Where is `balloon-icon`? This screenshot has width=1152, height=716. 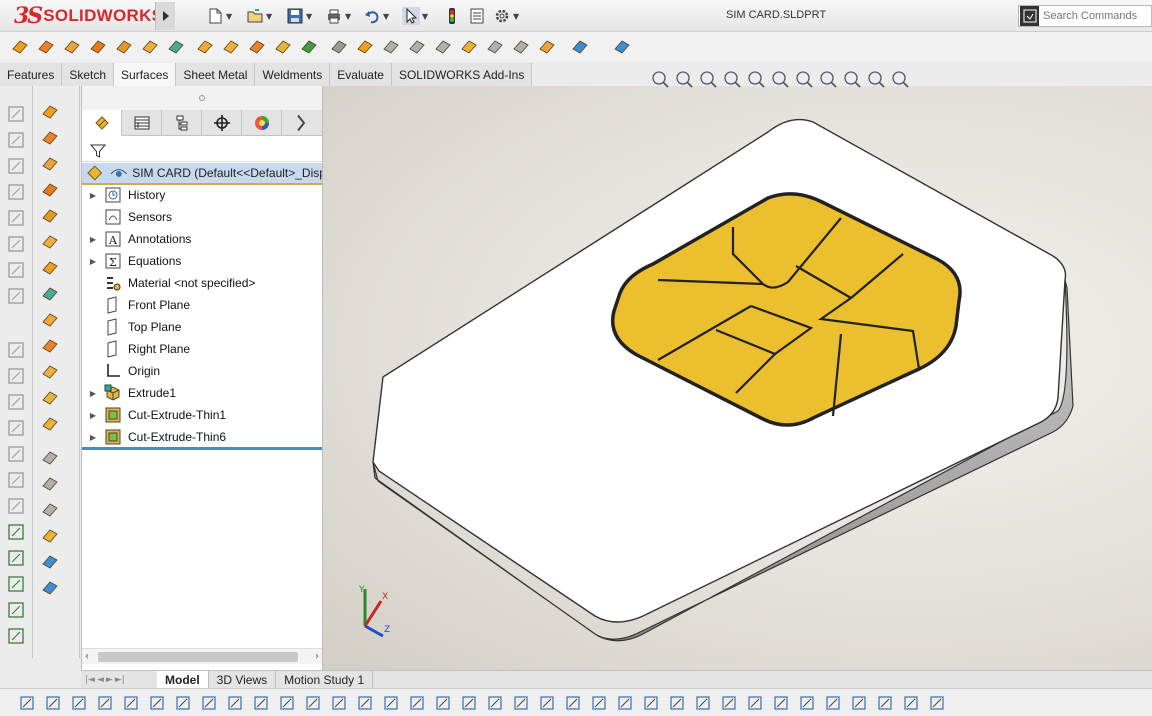 balloon-icon is located at coordinates (16, 218).